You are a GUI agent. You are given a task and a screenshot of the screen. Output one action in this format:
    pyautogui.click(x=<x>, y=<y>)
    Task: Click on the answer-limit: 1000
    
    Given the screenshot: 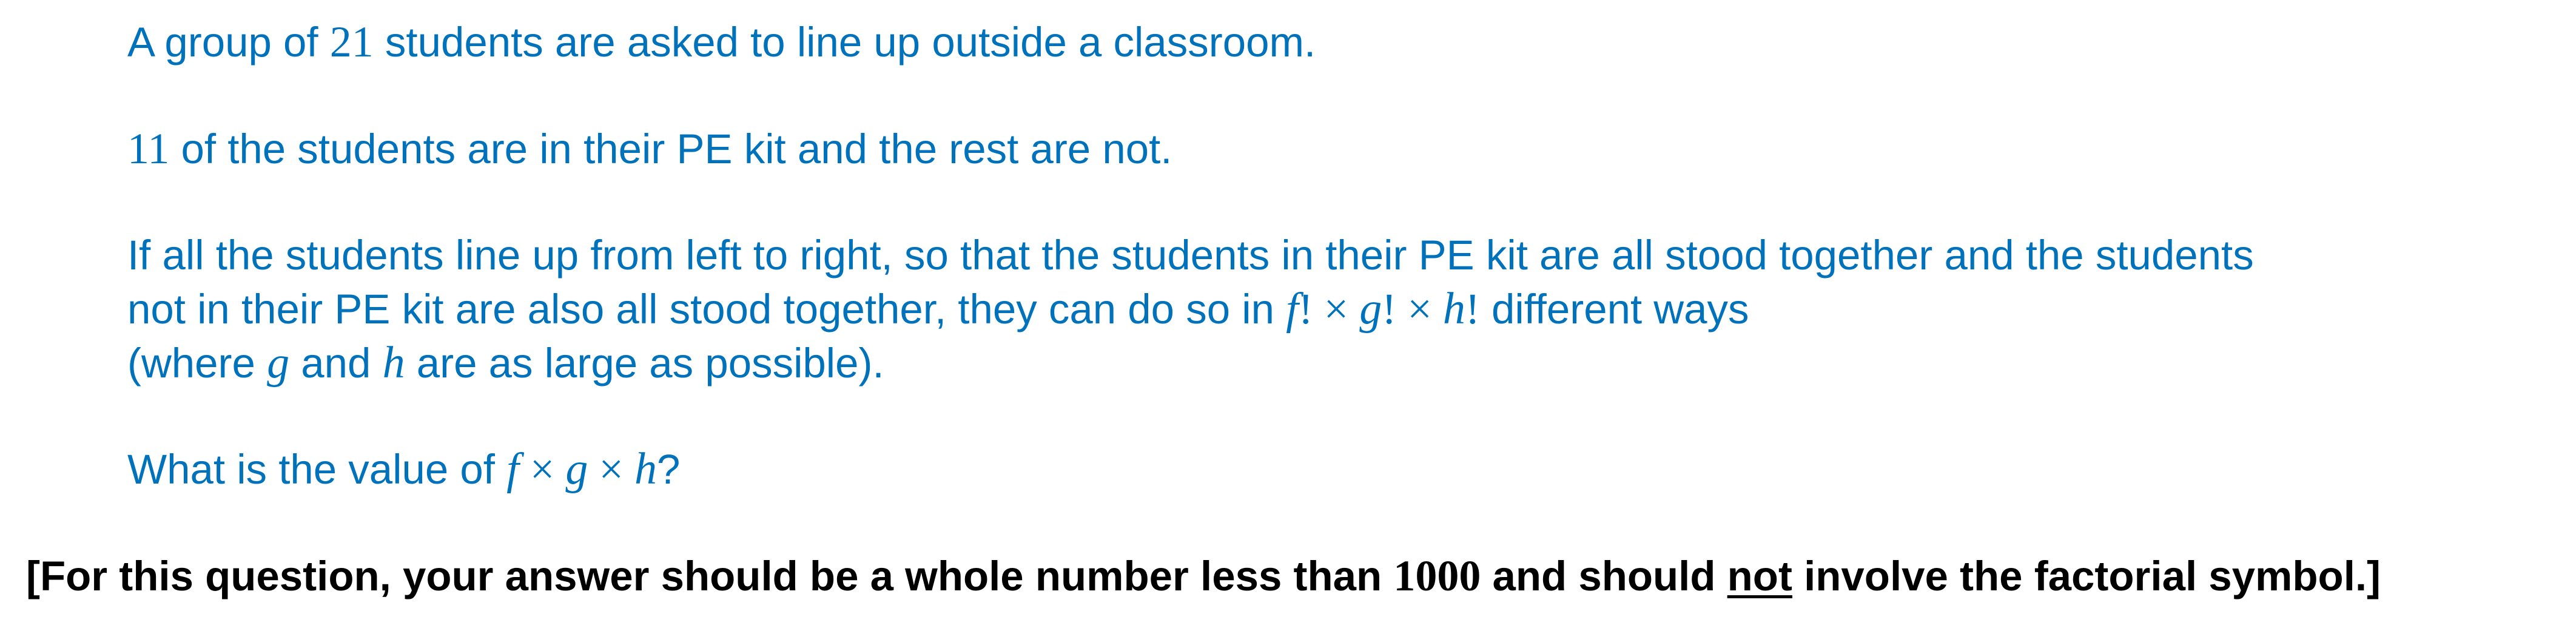 What is the action you would take?
    pyautogui.click(x=1437, y=576)
    